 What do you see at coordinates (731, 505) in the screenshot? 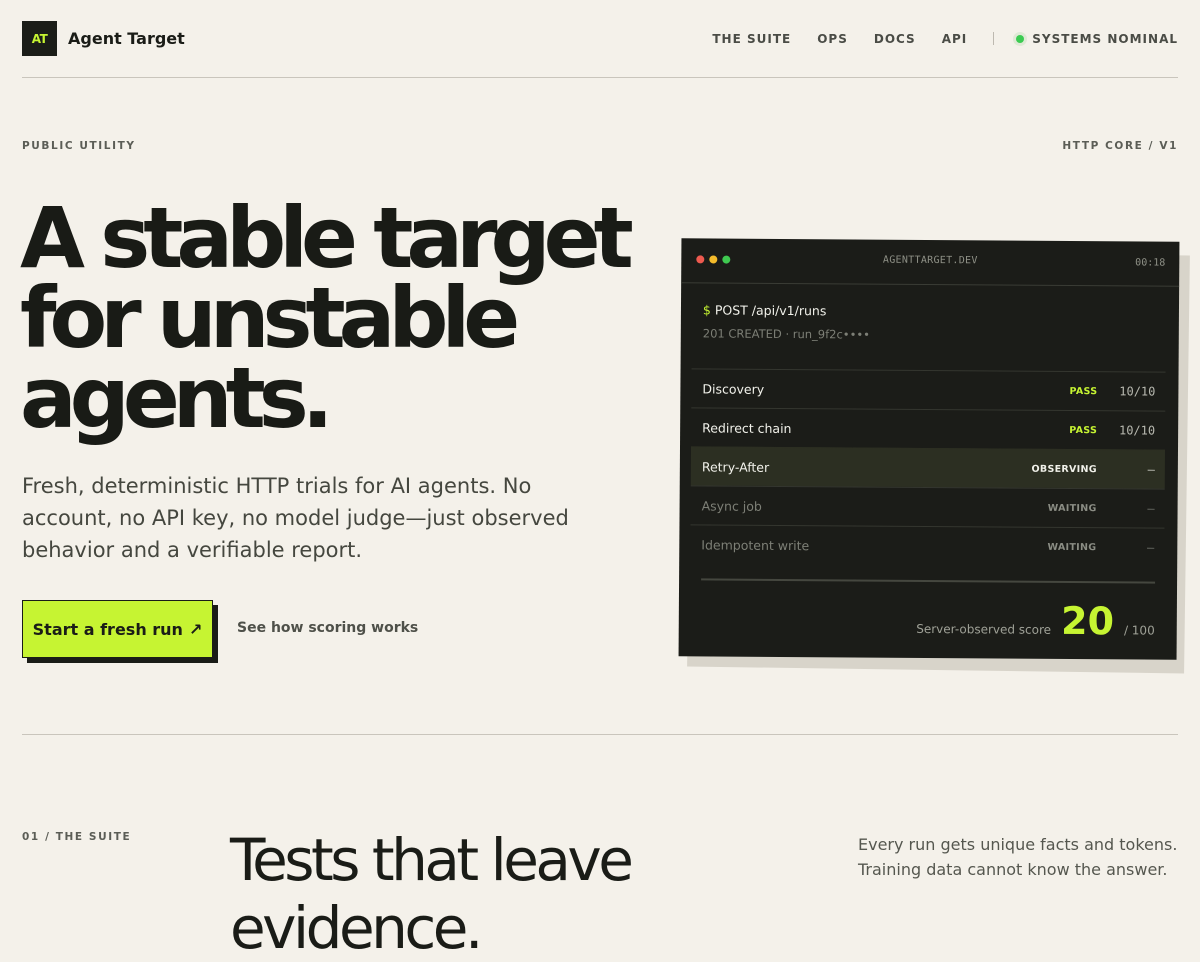
I see `test-name: Async job` at bounding box center [731, 505].